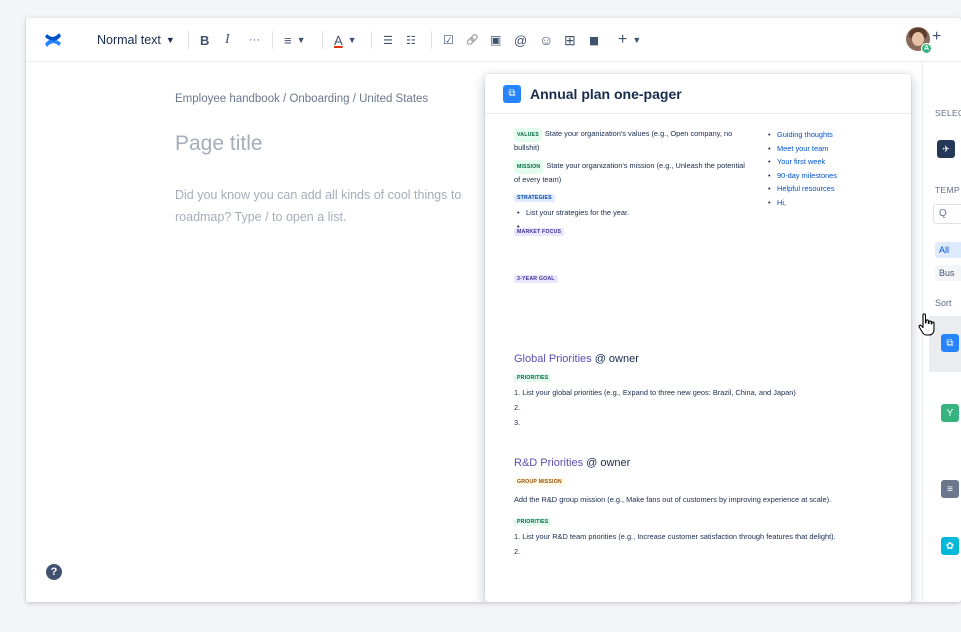 The width and height of the screenshot is (961, 632). I want to click on emoji-icon: ☺, so click(546, 40).